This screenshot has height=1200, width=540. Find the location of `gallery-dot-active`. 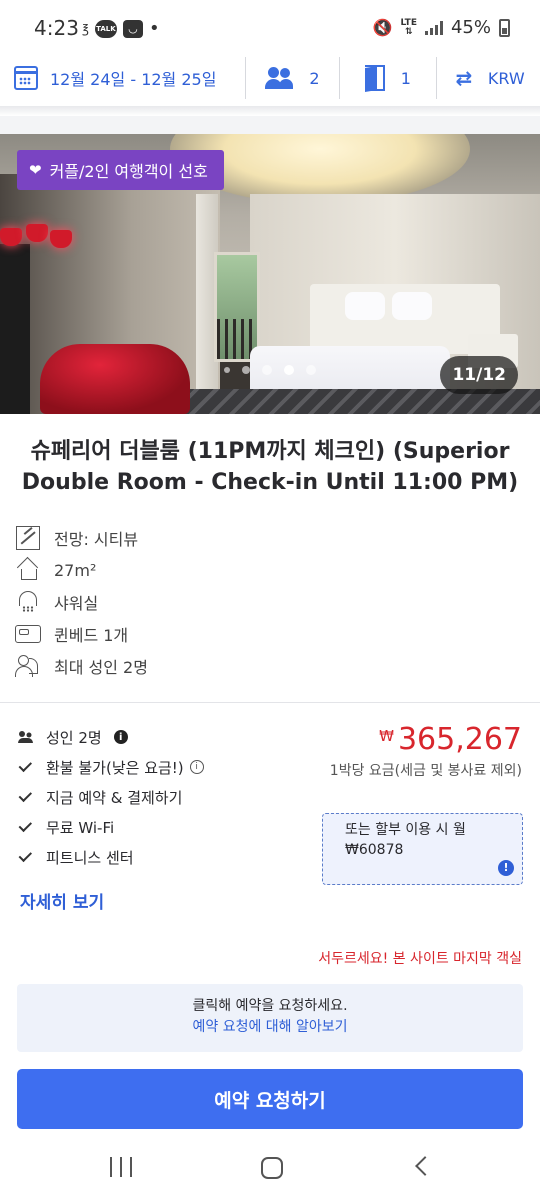

gallery-dot-active is located at coordinates (289, 370).